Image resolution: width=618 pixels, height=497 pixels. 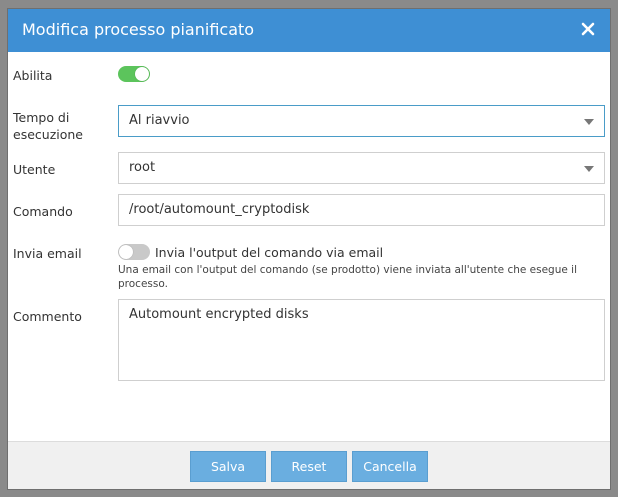 I want to click on close-button, so click(x=588, y=29).